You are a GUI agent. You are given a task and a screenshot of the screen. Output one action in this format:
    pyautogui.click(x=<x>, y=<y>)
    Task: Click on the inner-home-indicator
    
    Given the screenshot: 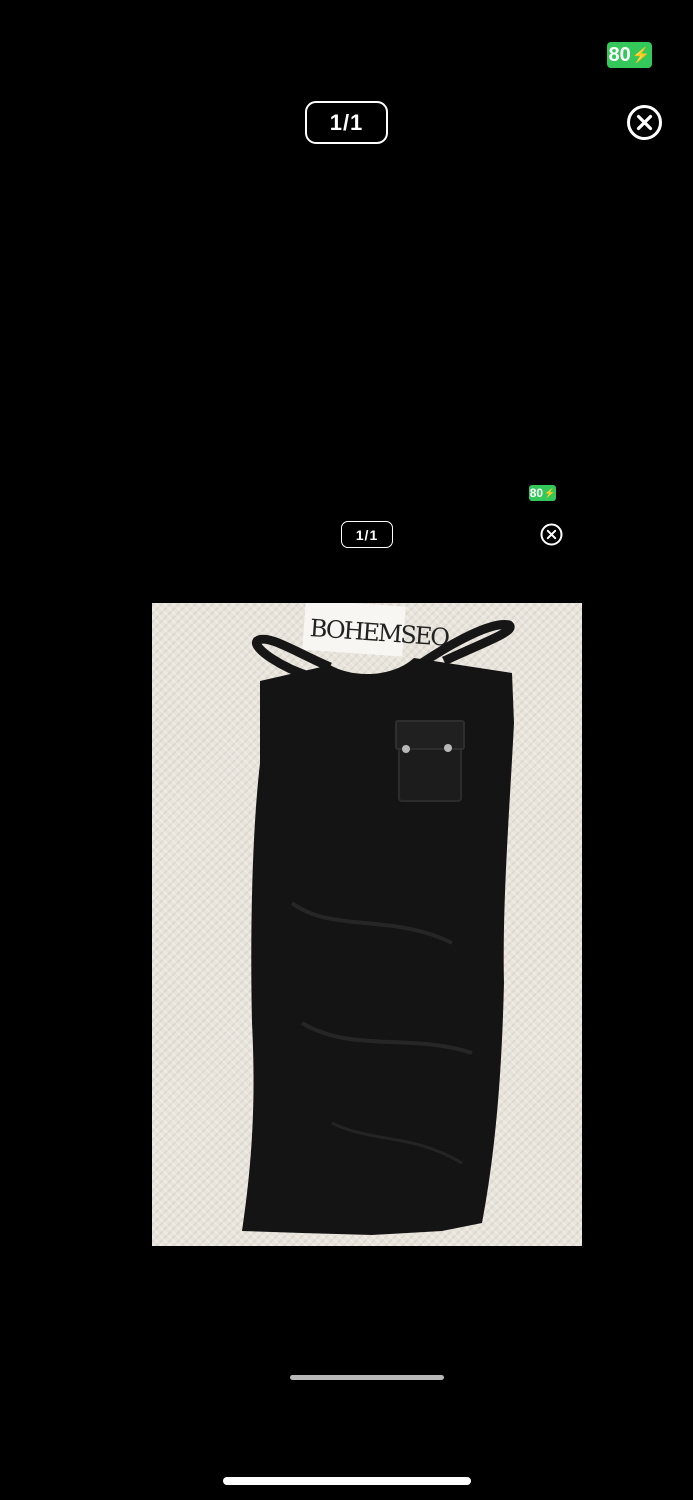 What is the action you would take?
    pyautogui.click(x=367, y=1377)
    